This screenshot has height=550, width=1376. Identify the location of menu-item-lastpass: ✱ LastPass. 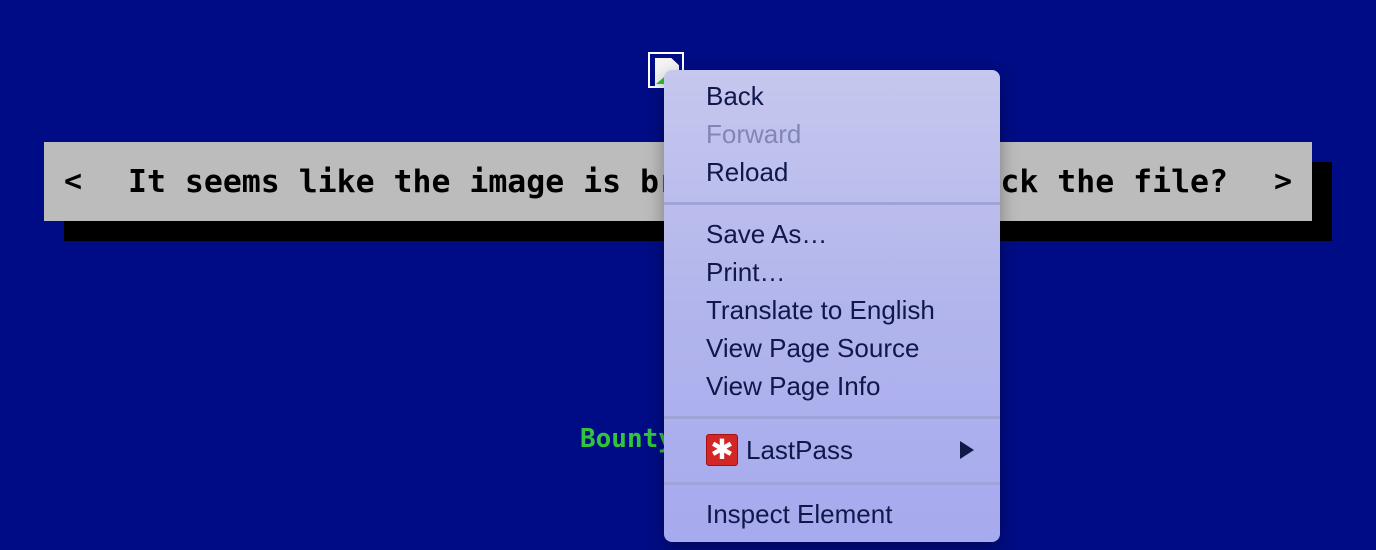
(832, 450).